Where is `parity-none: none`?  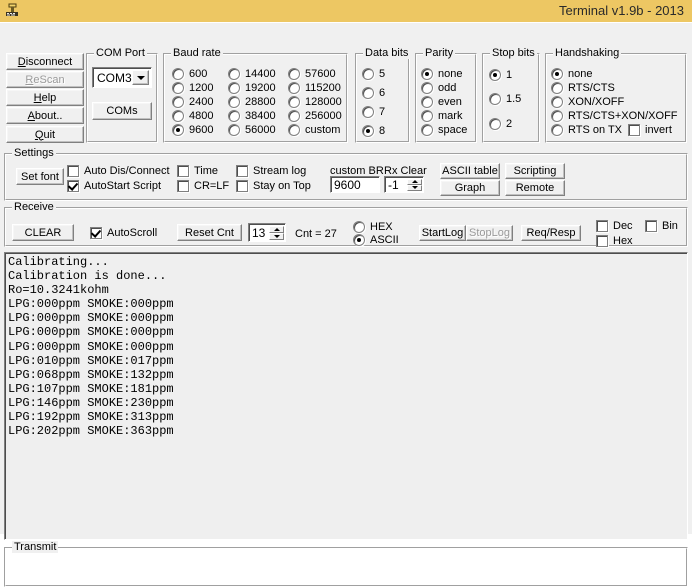
parity-none: none is located at coordinates (441, 74).